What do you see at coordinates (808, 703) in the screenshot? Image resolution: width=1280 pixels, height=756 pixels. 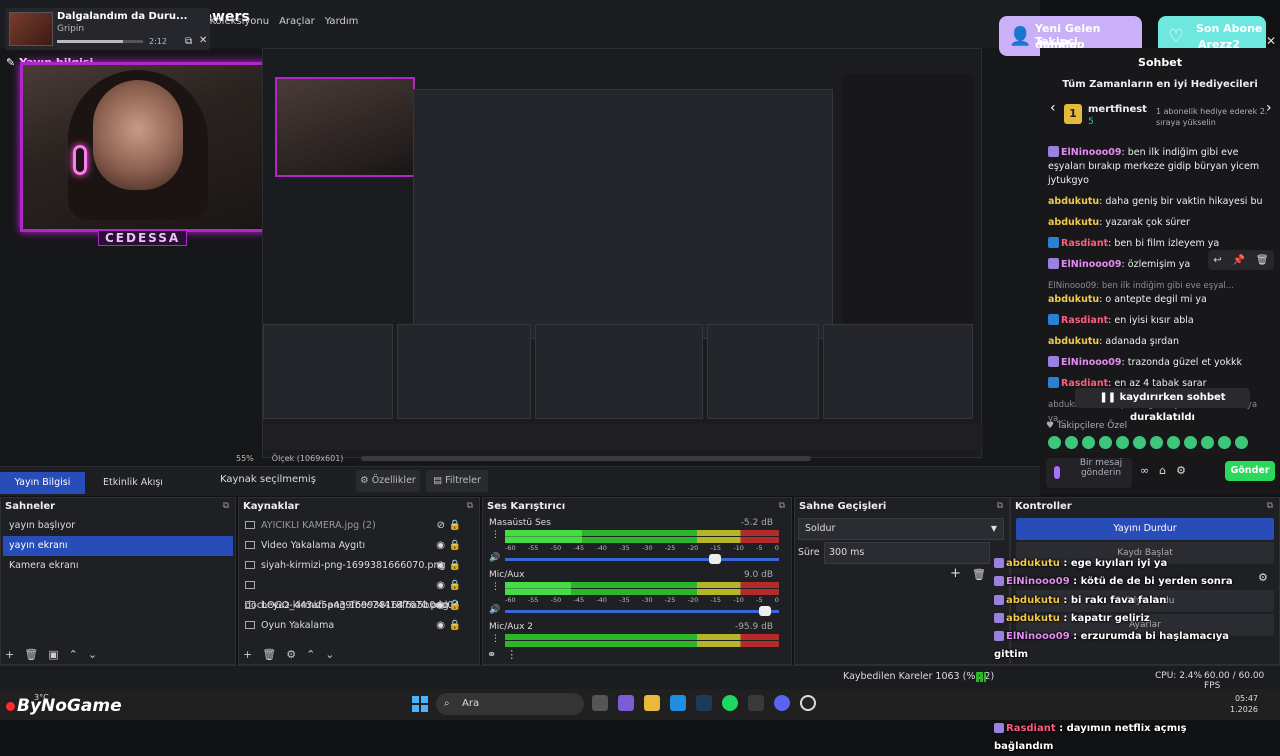 I see `obs-icon` at bounding box center [808, 703].